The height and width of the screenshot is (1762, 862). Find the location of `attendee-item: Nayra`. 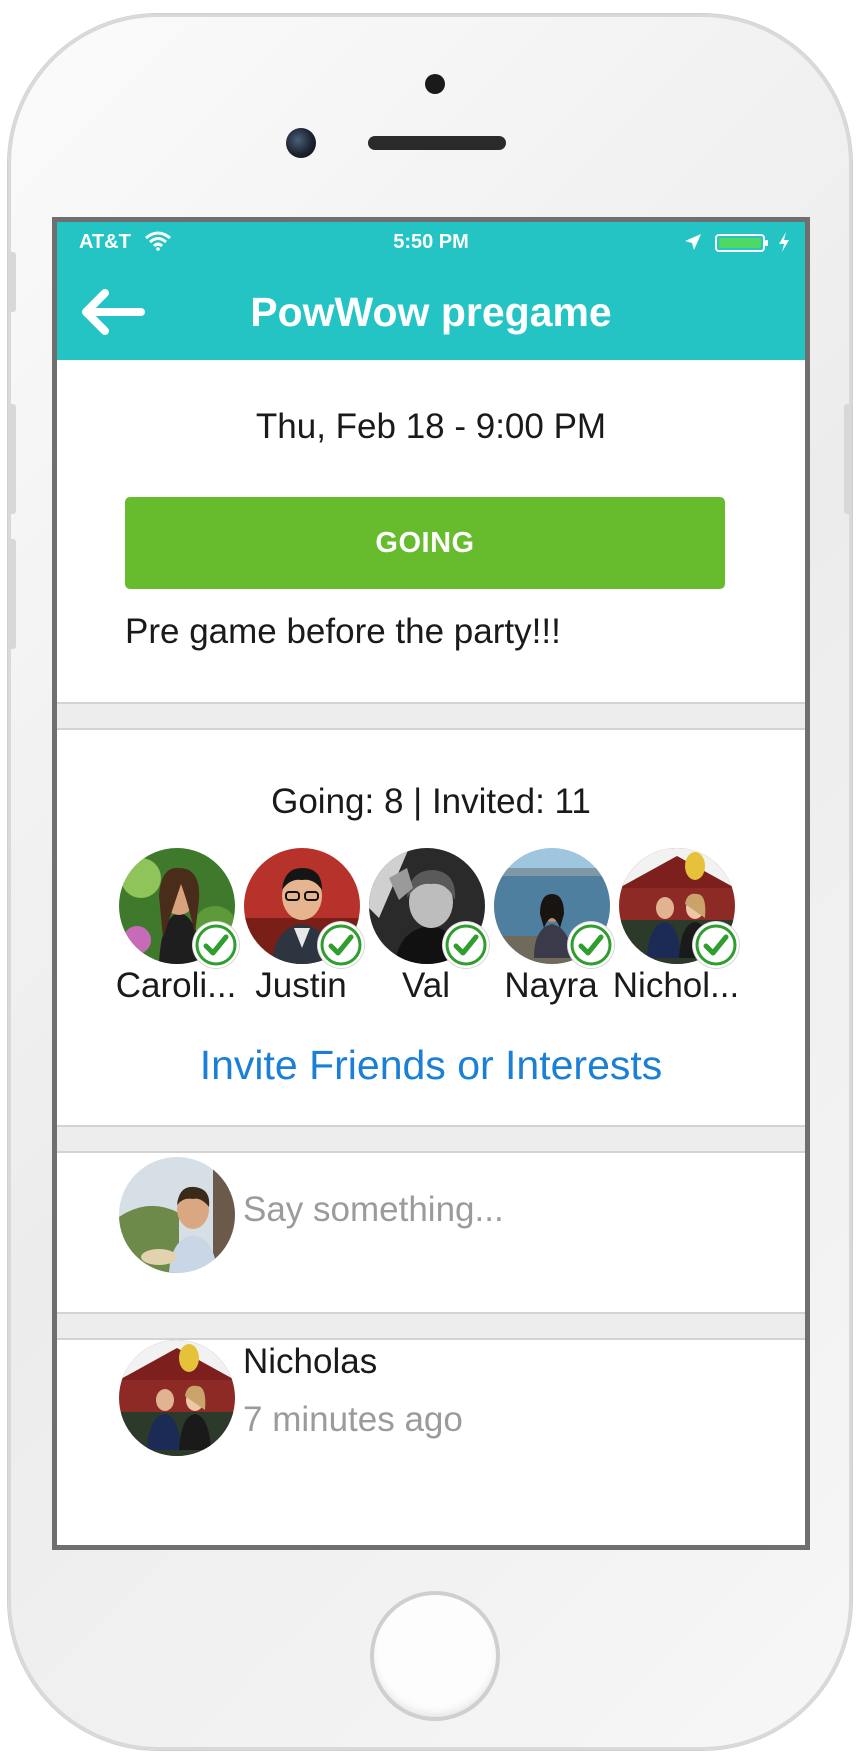

attendee-item: Nayra is located at coordinates (551, 928).